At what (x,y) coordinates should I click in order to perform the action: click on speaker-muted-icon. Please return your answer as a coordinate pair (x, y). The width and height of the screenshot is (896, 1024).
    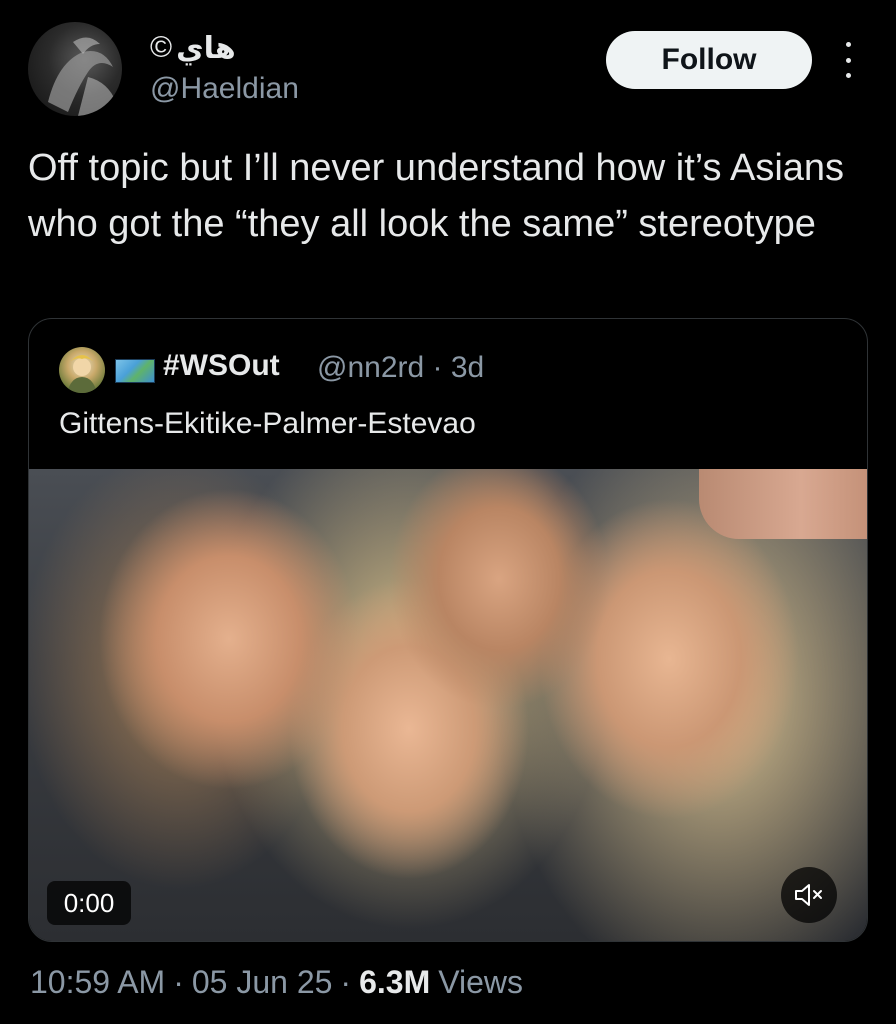
    Looking at the image, I should click on (809, 895).